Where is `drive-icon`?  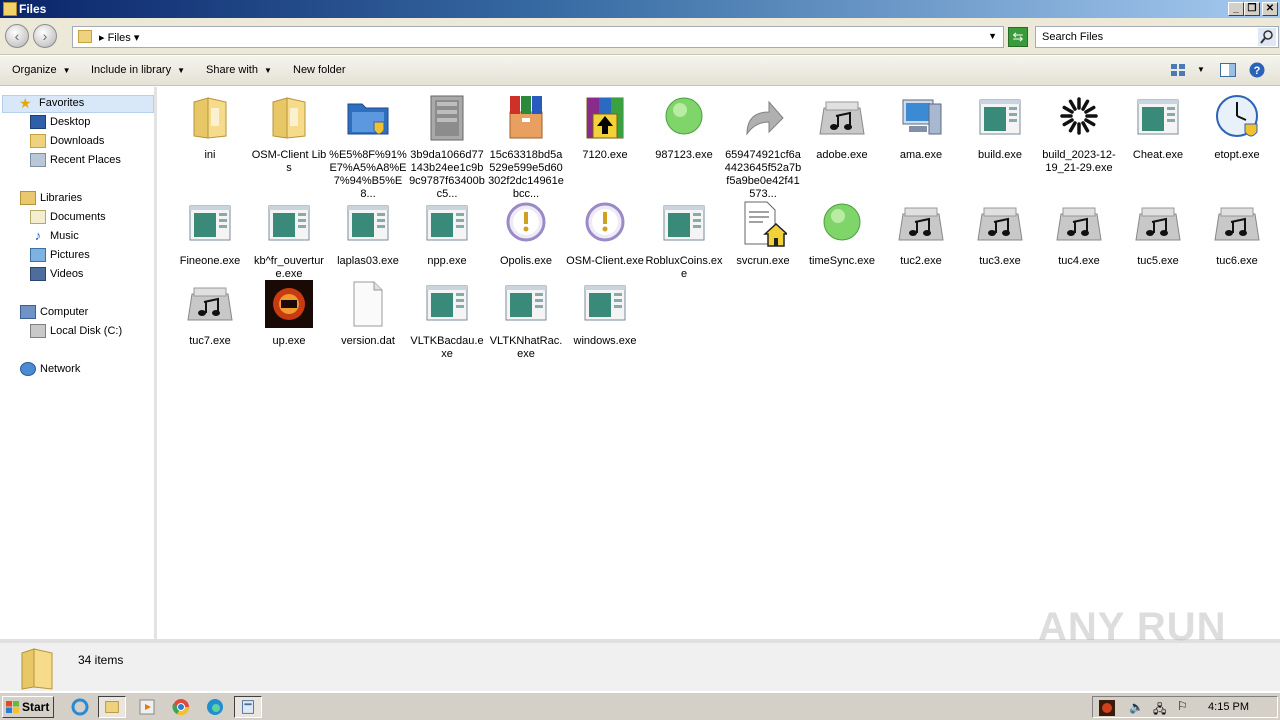
drive-icon is located at coordinates (38, 331).